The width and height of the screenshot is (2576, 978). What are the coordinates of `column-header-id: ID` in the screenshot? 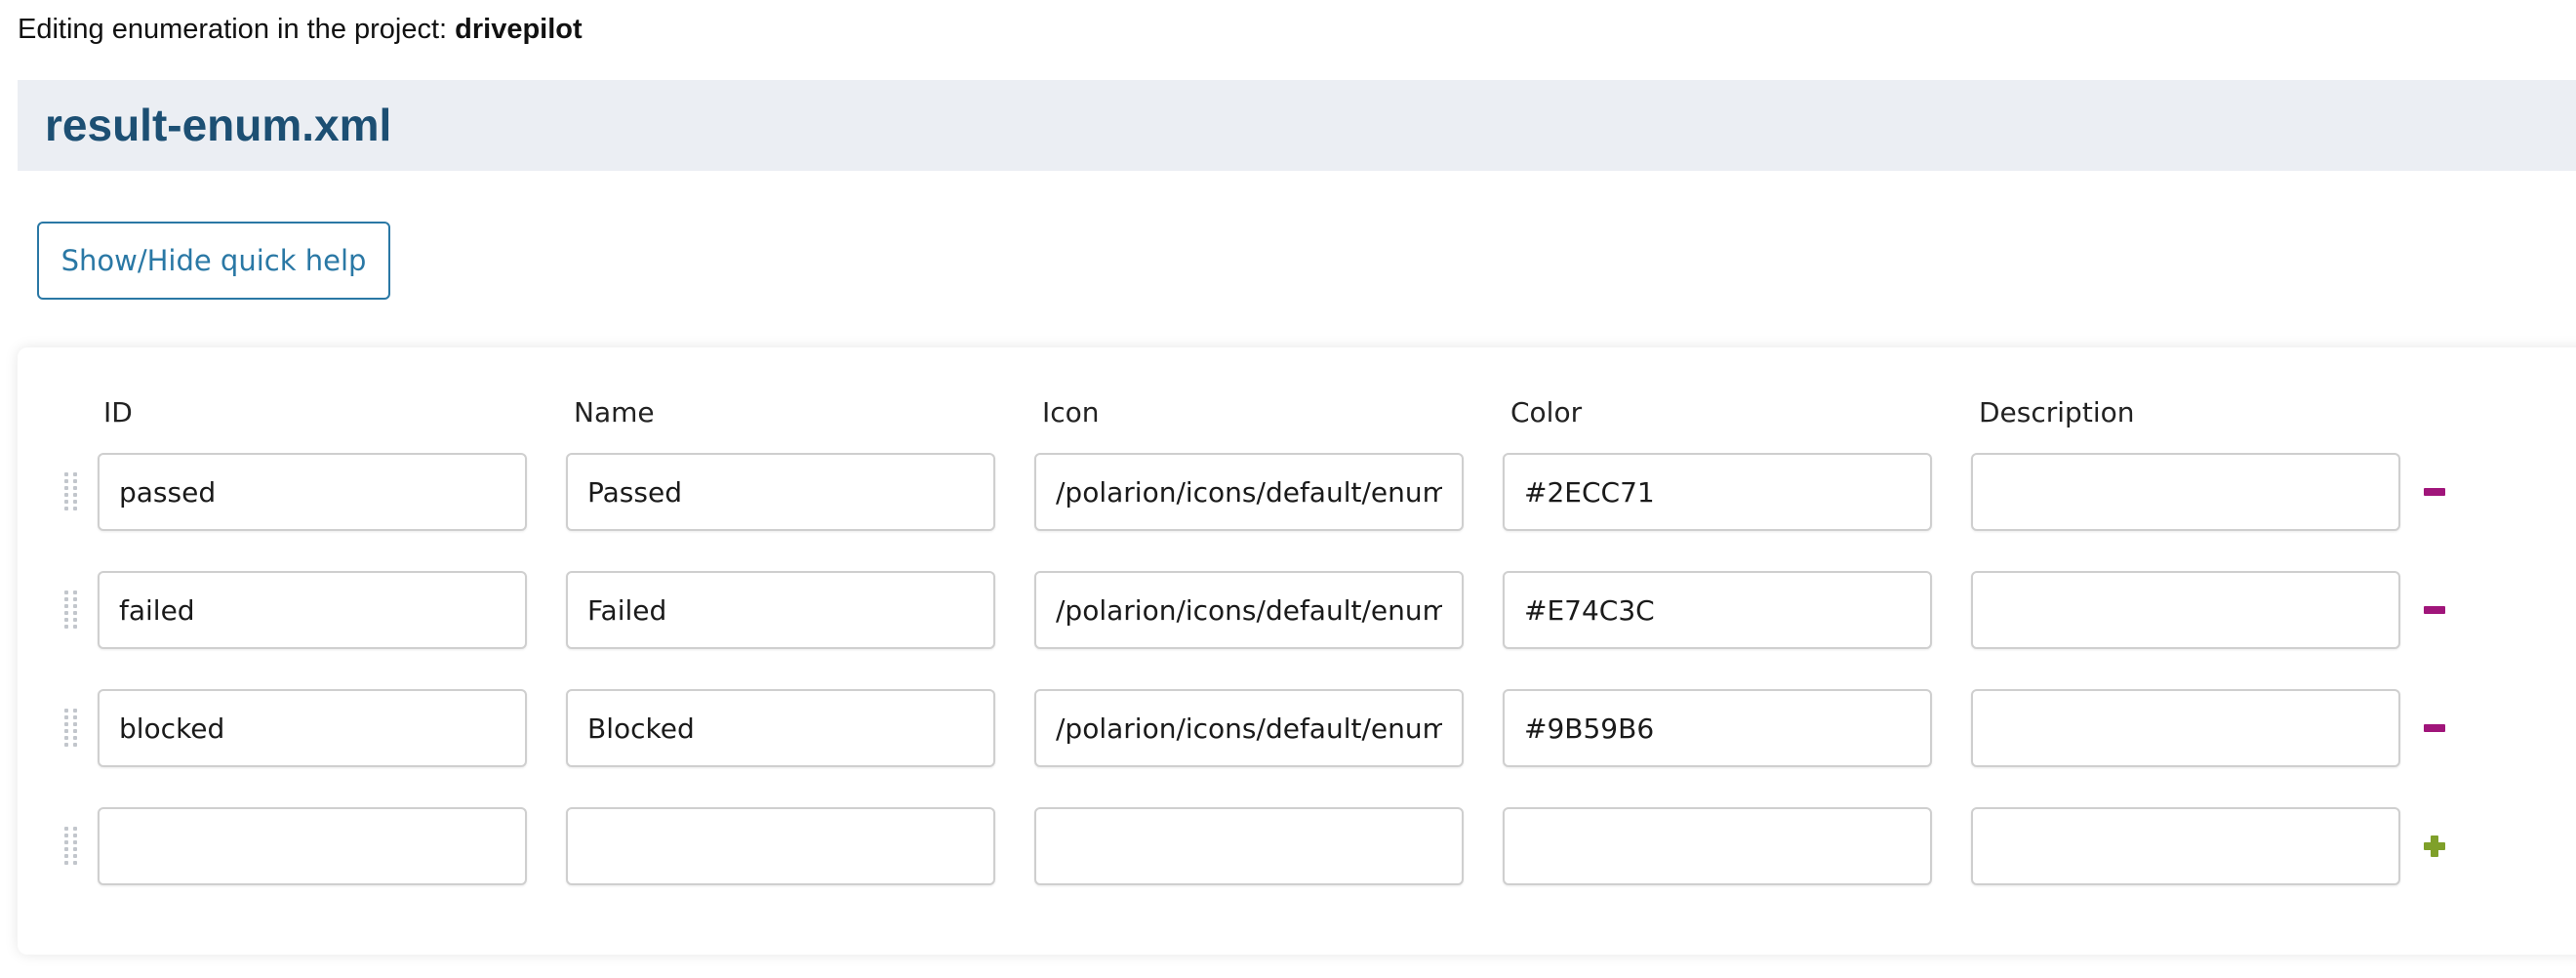 It's located at (118, 412).